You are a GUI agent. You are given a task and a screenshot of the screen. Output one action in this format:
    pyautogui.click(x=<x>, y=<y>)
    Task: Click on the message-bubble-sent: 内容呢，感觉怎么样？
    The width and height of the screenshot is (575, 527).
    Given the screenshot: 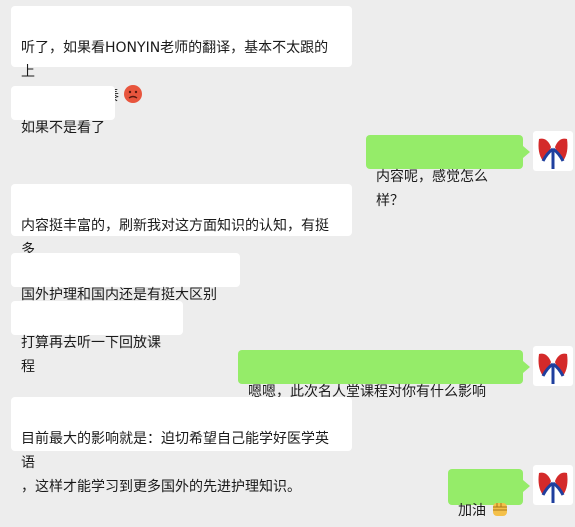 What is the action you would take?
    pyautogui.click(x=444, y=172)
    